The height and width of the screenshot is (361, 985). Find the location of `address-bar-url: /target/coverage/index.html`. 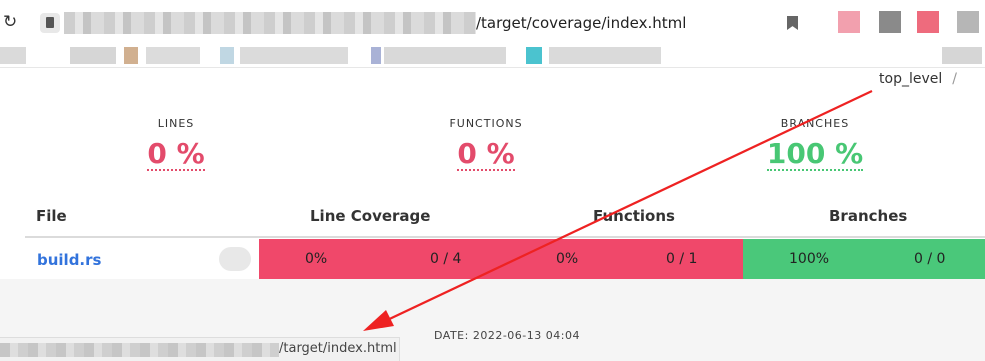

address-bar-url: /target/coverage/index.html is located at coordinates (581, 23).